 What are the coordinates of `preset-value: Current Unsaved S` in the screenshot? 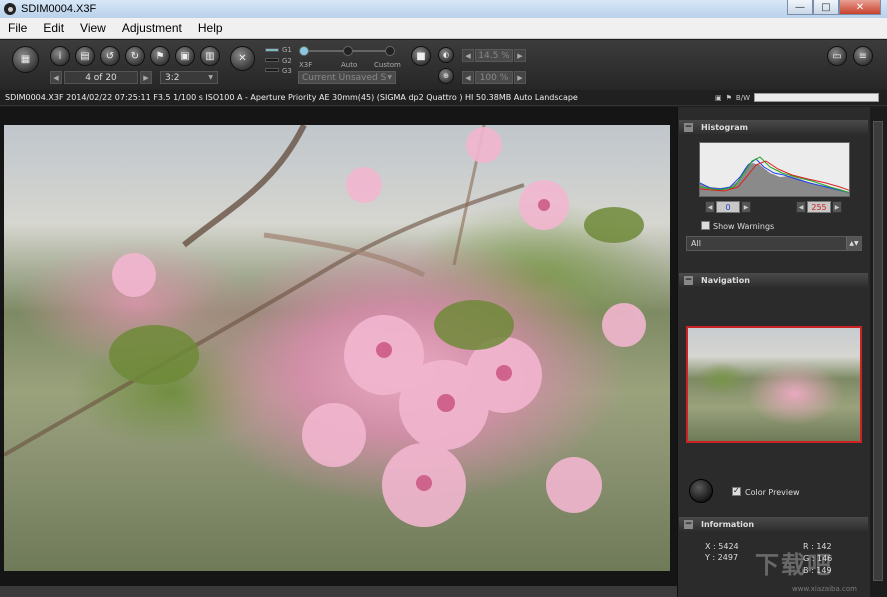 It's located at (344, 77).